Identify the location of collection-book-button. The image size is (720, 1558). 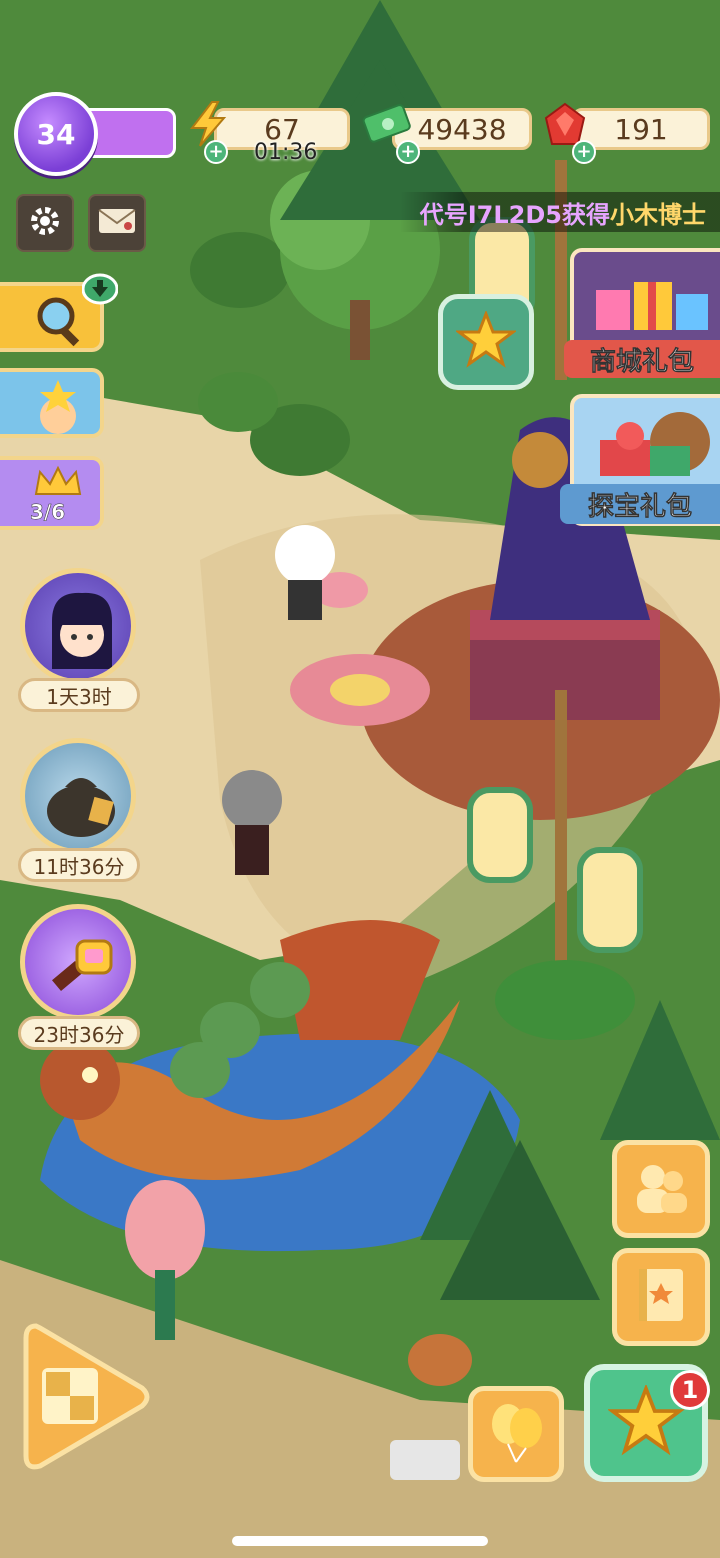
(661, 1297).